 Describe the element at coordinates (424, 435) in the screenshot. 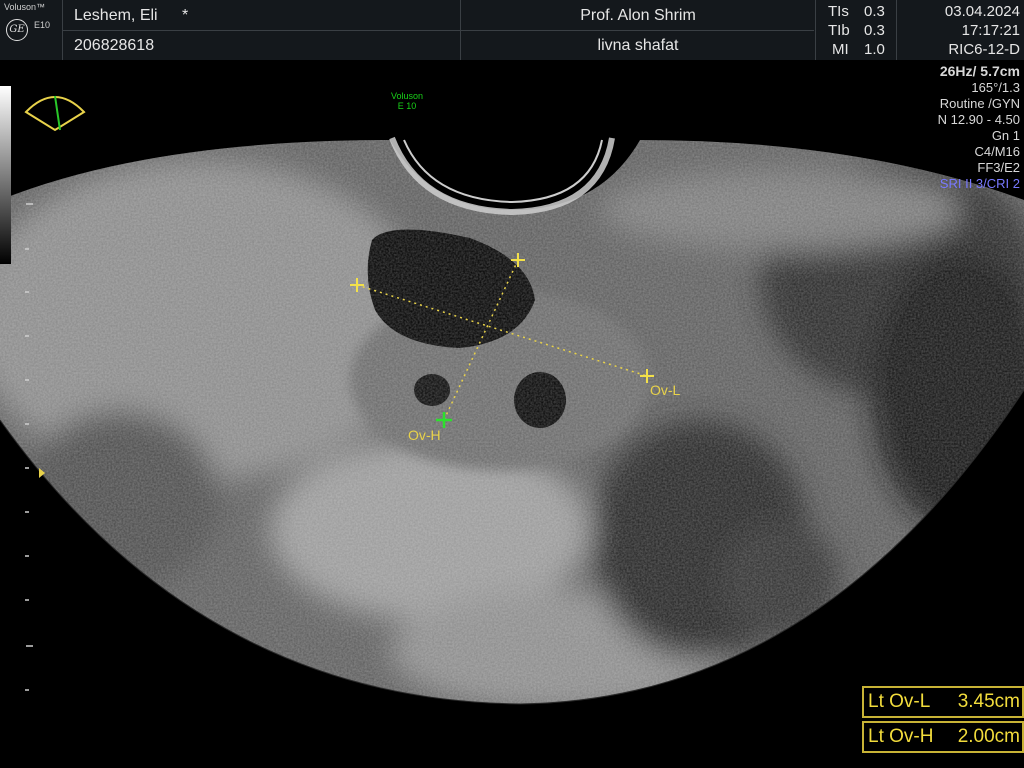

I see `caliper-label-height: Ov-H` at that location.